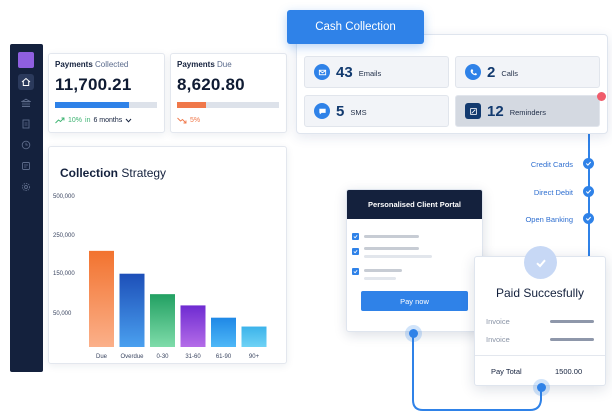 The width and height of the screenshot is (612, 414). I want to click on x-tick-label: 31-60, so click(193, 357).